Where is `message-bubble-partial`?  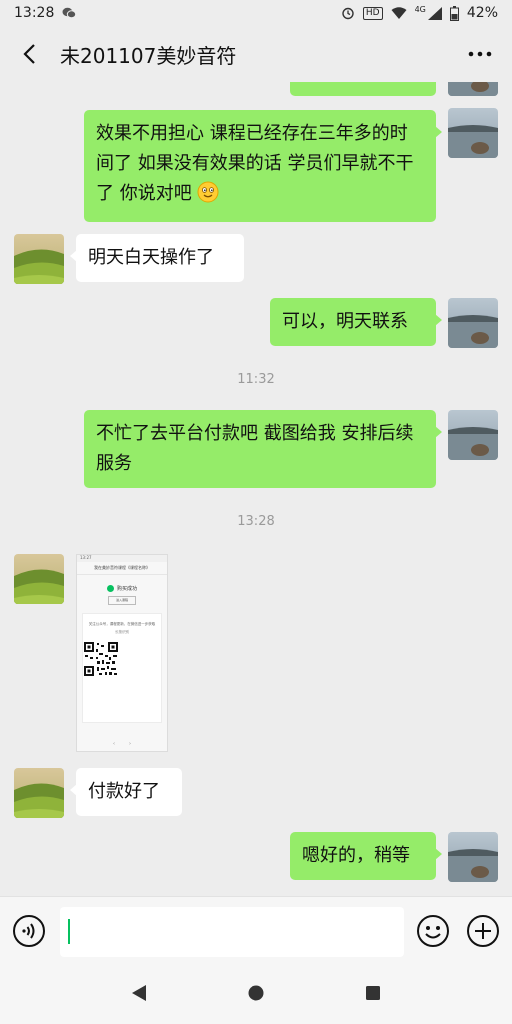
message-bubble-partial is located at coordinates (363, 89).